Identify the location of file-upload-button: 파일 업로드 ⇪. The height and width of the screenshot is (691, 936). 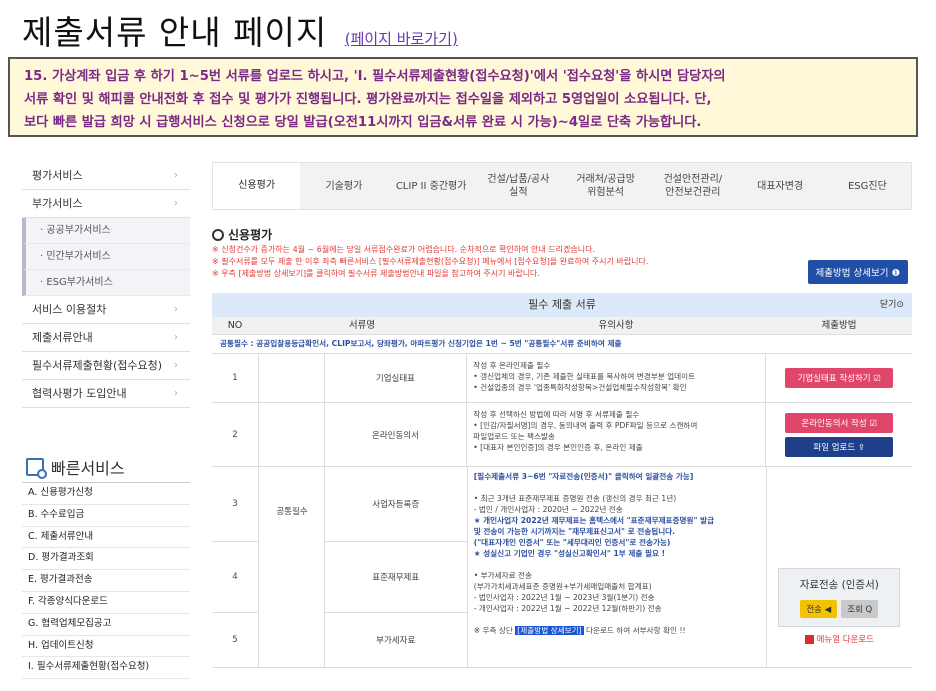
(839, 446).